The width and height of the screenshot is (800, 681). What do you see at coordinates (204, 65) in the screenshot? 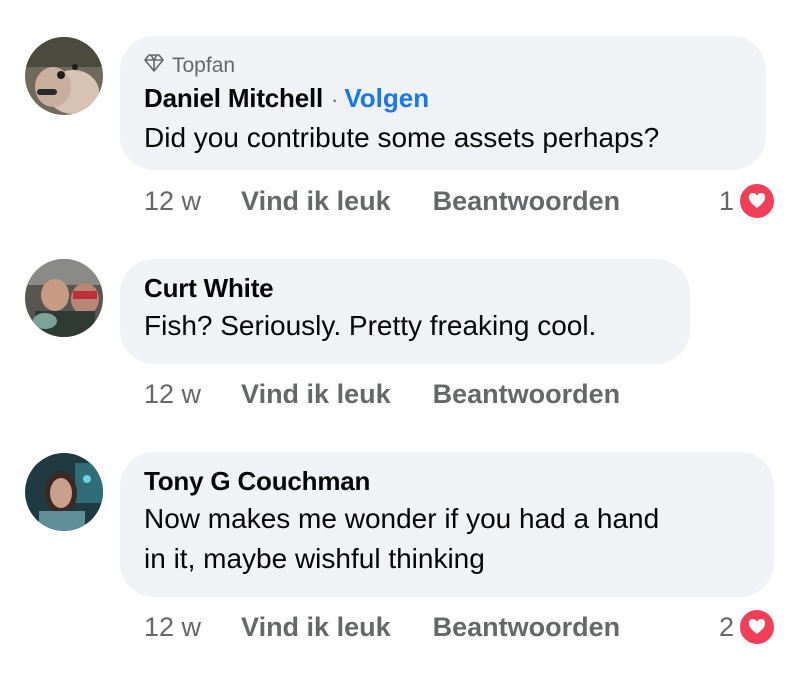
I see `badge-label: Topfan` at bounding box center [204, 65].